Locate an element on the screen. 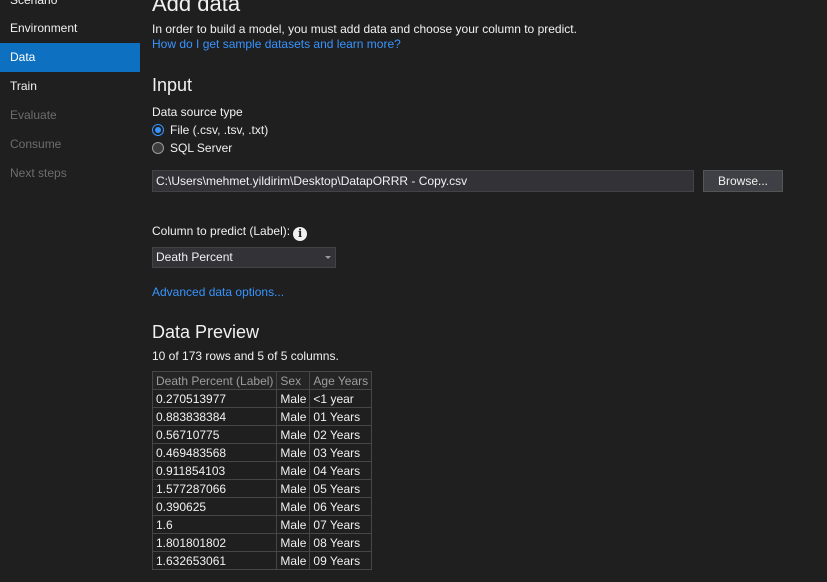  table-cell: 06 Years is located at coordinates (341, 506).